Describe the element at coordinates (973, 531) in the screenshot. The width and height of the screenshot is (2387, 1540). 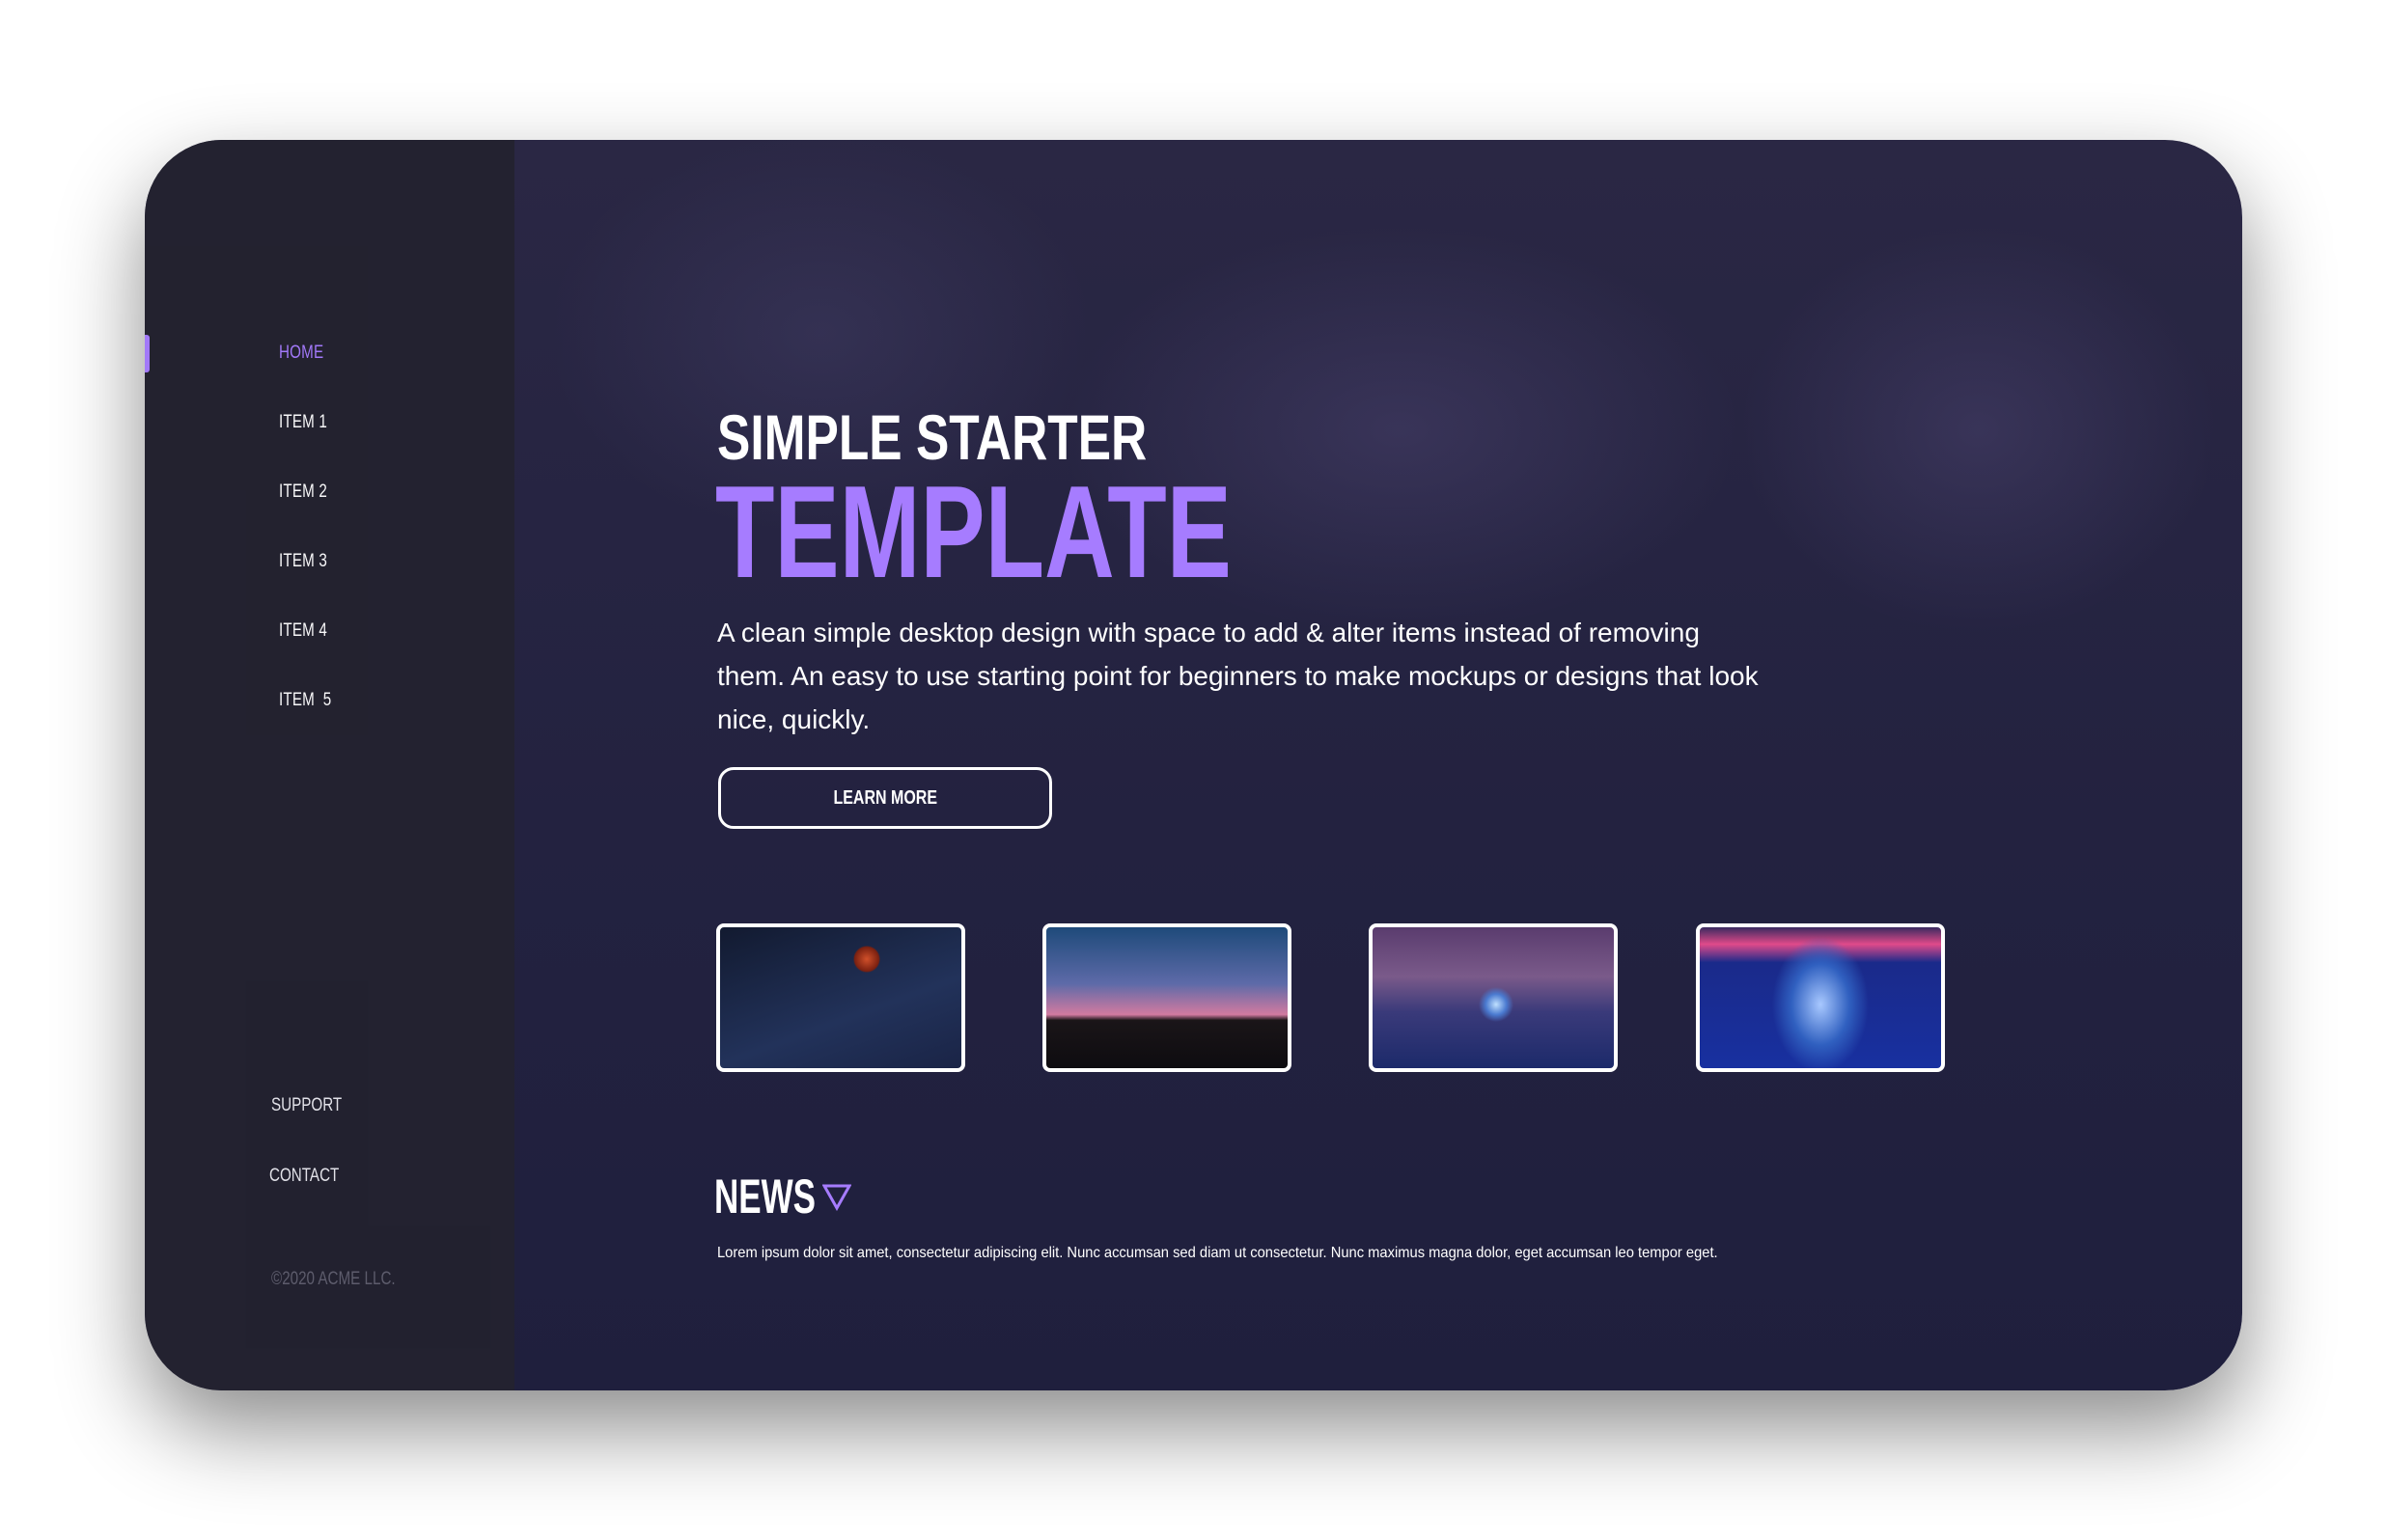
I see `hero-title-line2: TEMPLATE` at that location.